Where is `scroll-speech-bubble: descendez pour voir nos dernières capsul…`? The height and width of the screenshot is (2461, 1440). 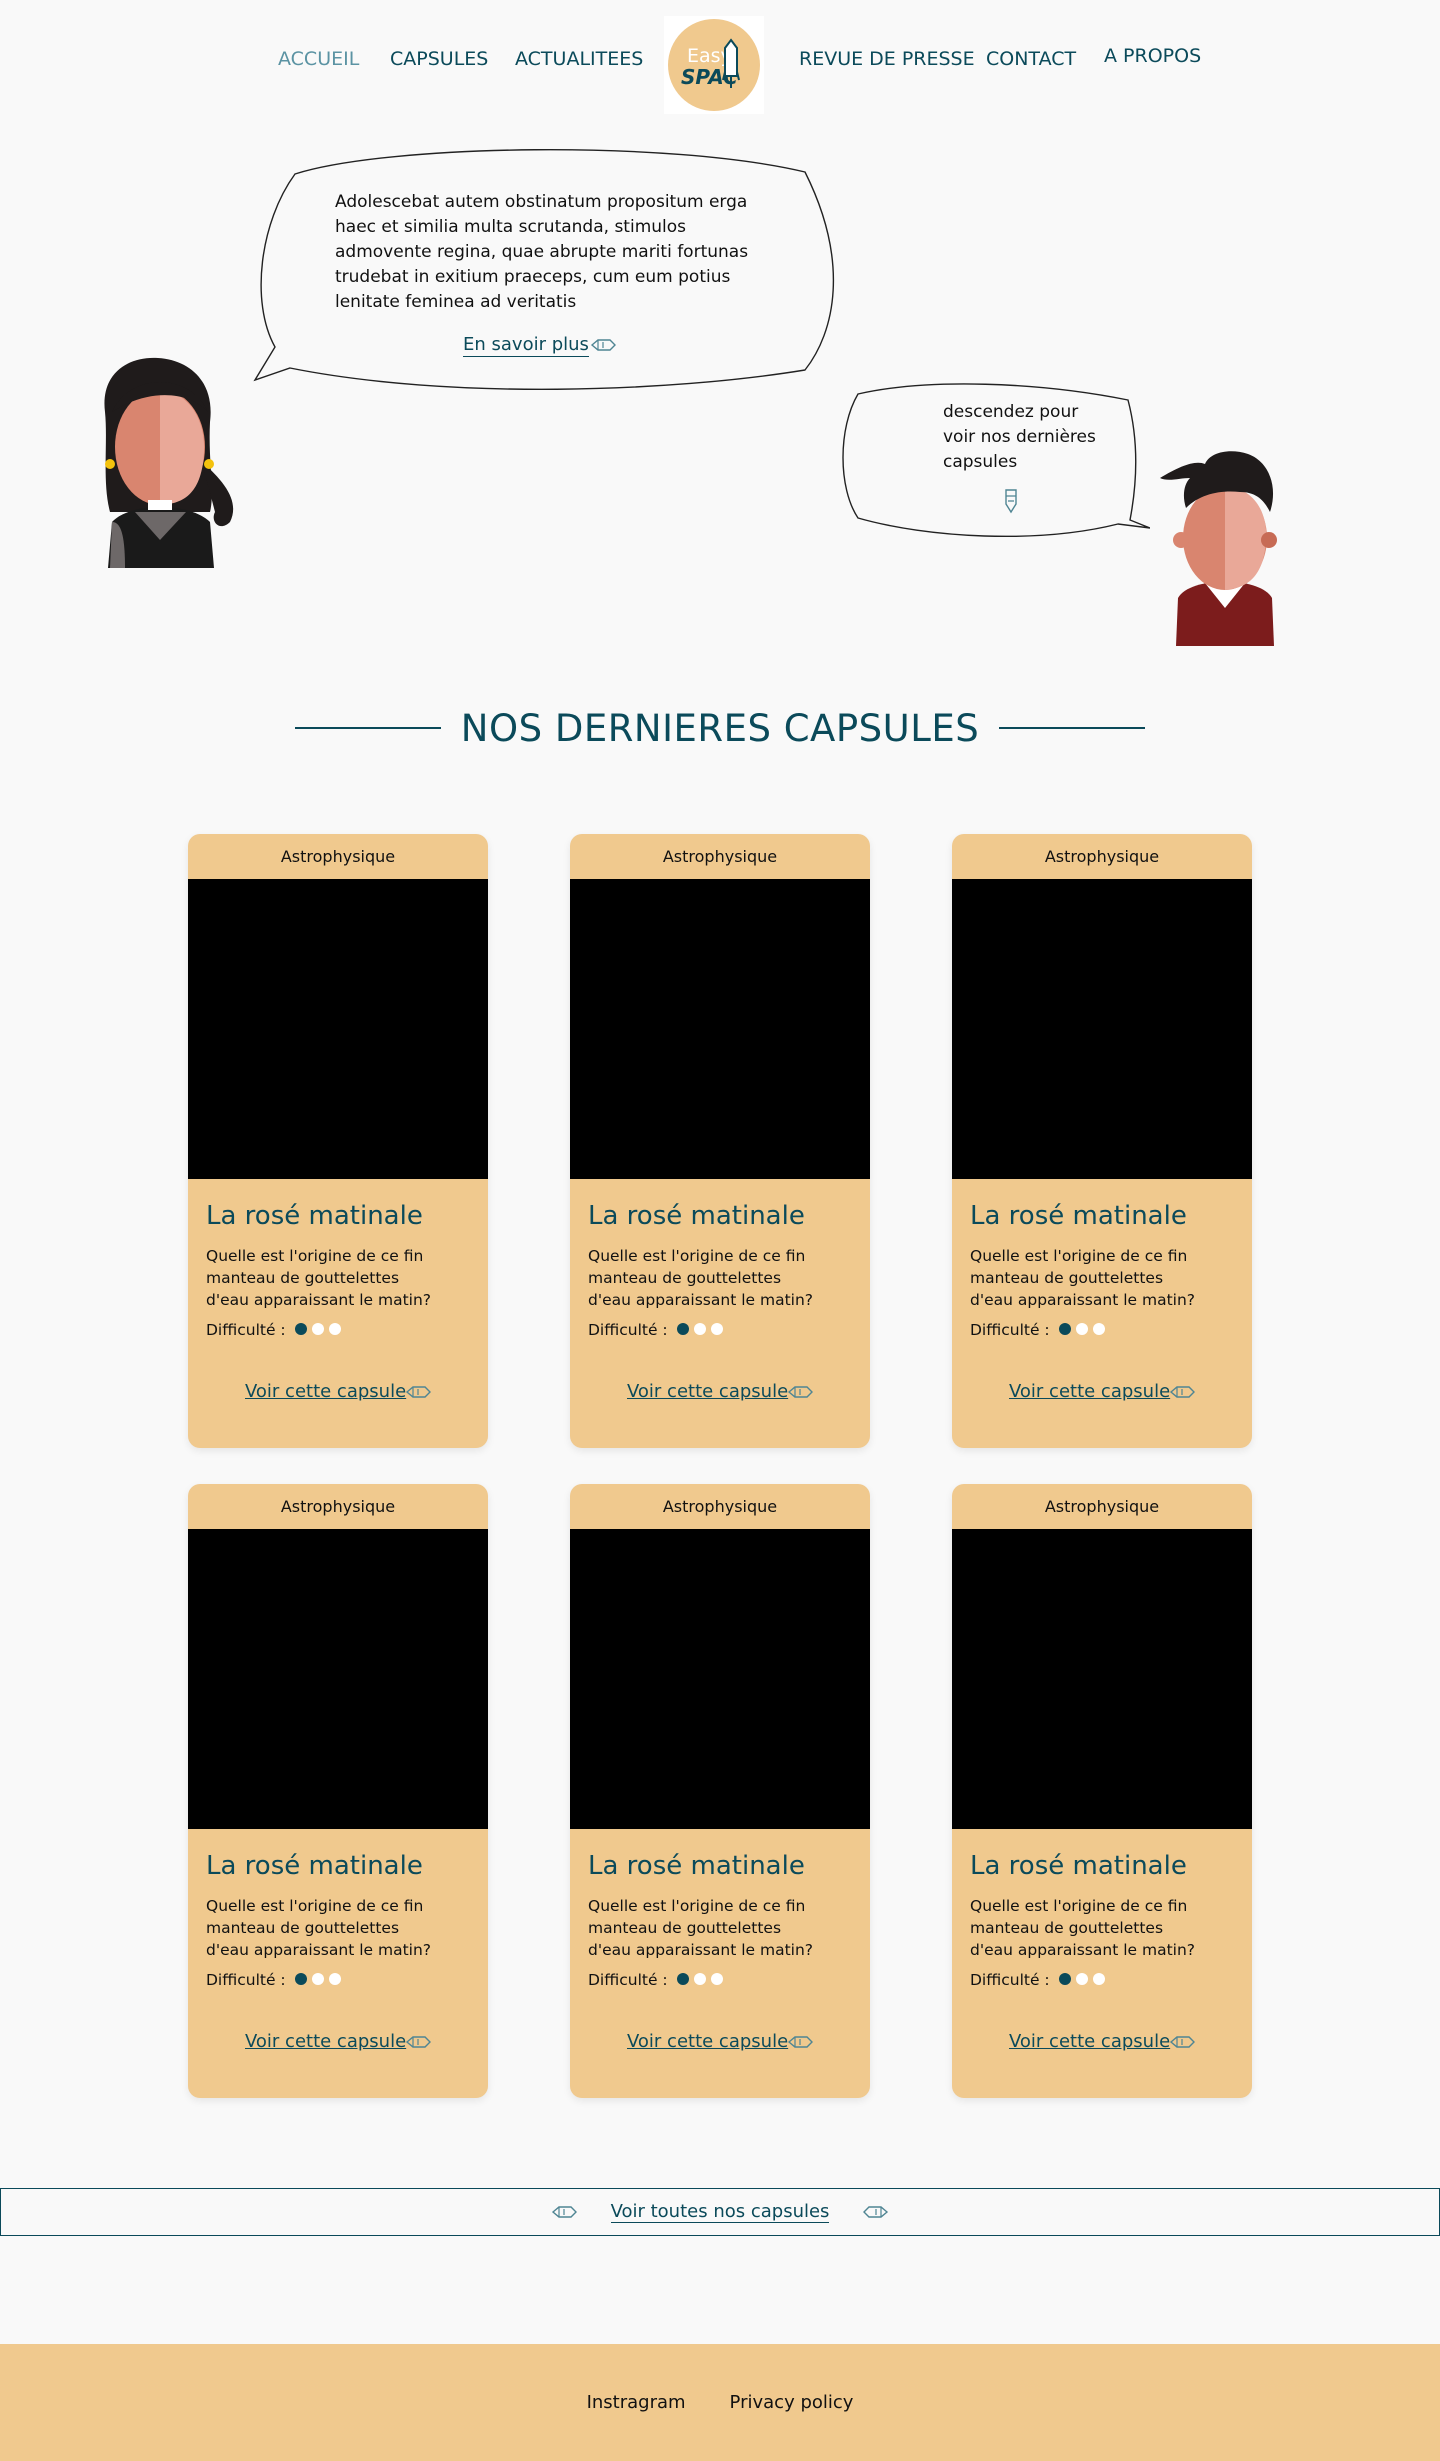 scroll-speech-bubble: descendez pour voir nos dernières capsul… is located at coordinates (994, 459).